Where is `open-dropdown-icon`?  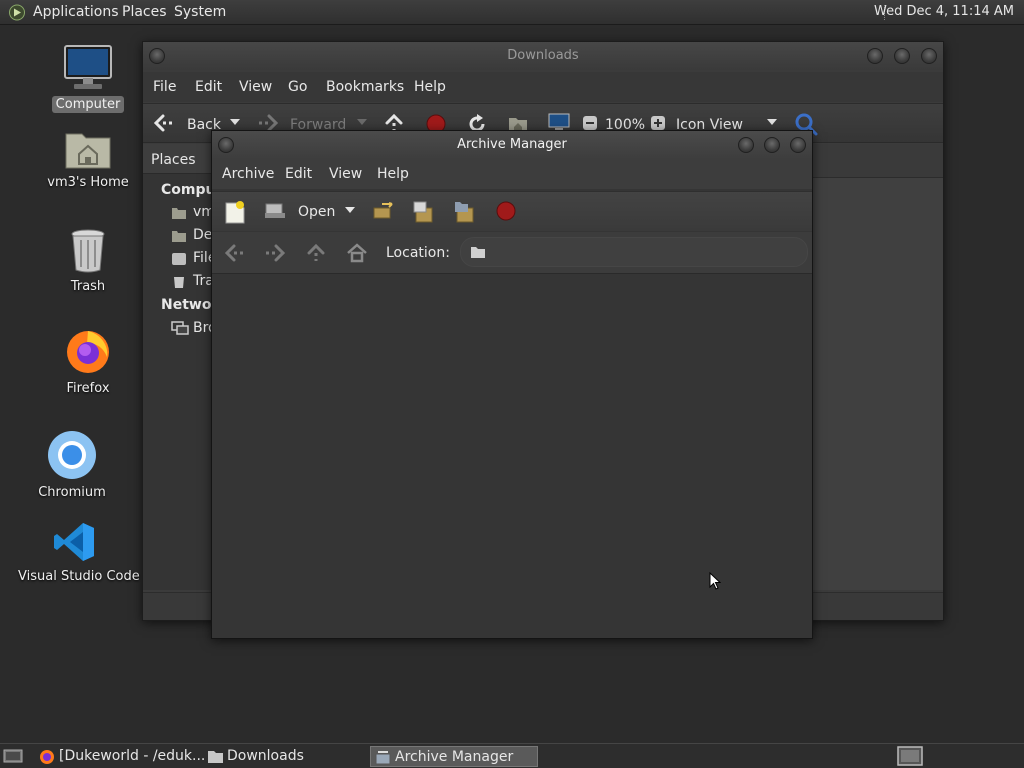
open-dropdown-icon is located at coordinates (350, 210).